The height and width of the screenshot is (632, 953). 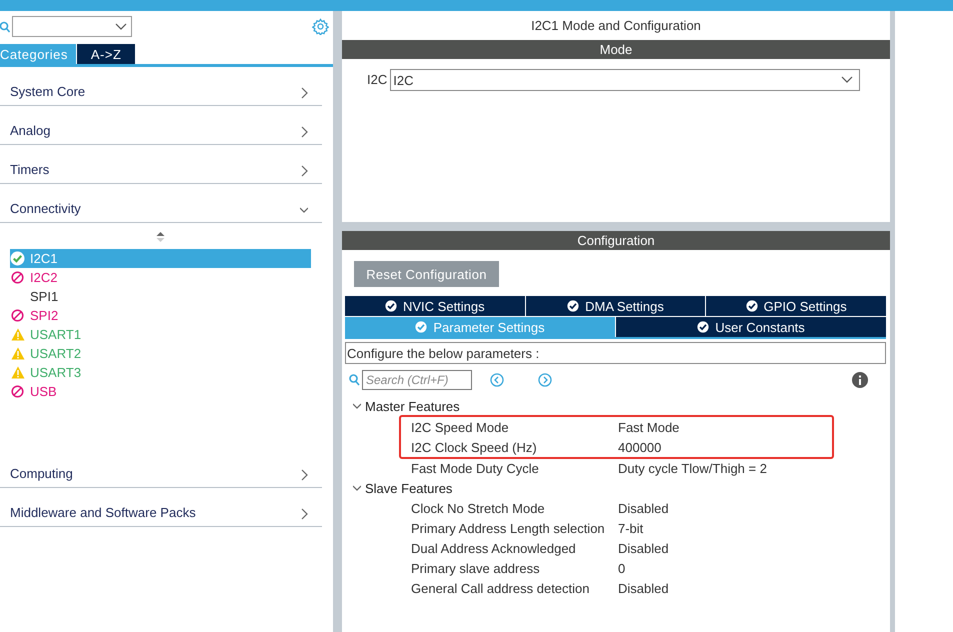 I want to click on next-icon, so click(x=545, y=380).